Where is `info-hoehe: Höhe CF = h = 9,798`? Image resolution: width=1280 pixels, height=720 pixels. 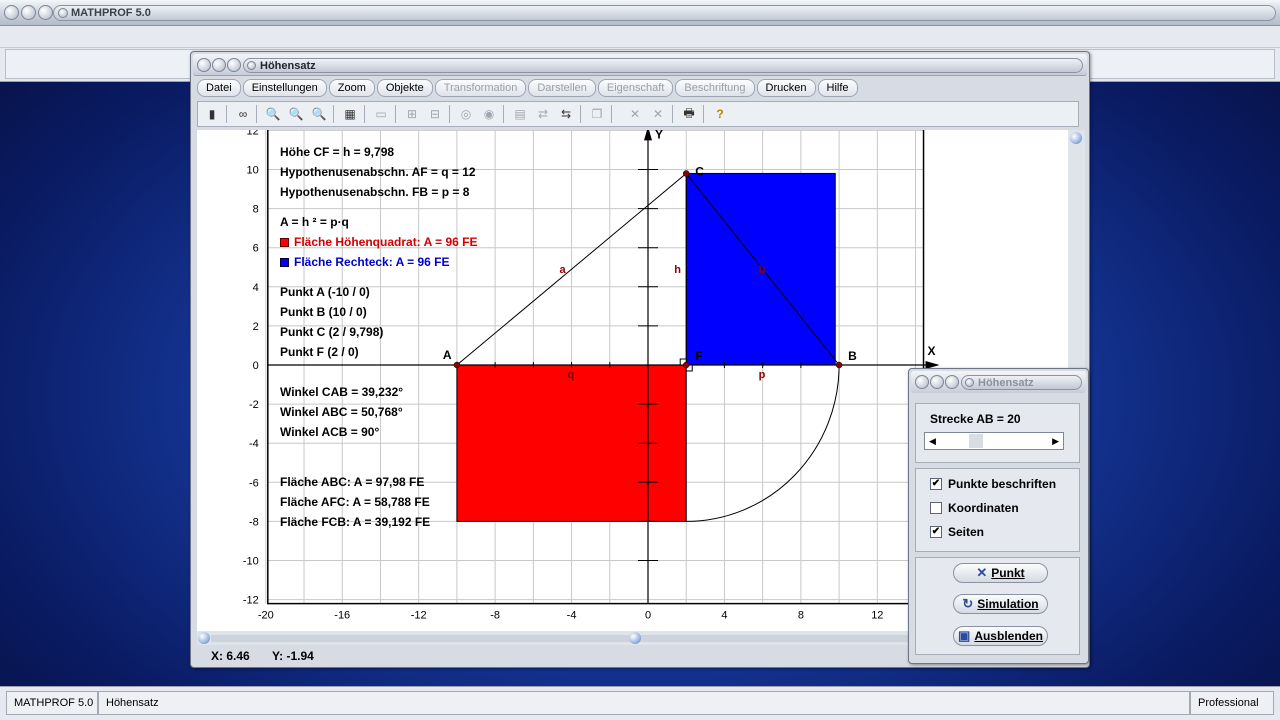
info-hoehe: Höhe CF = h = 9,798 is located at coordinates (337, 152).